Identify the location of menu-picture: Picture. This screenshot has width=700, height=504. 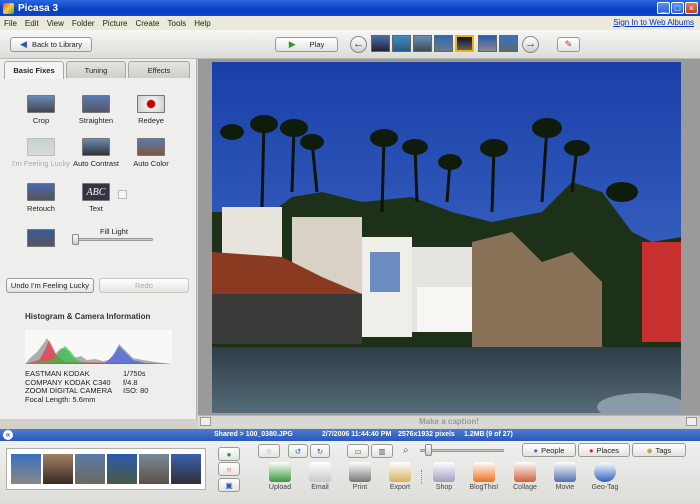
(115, 23).